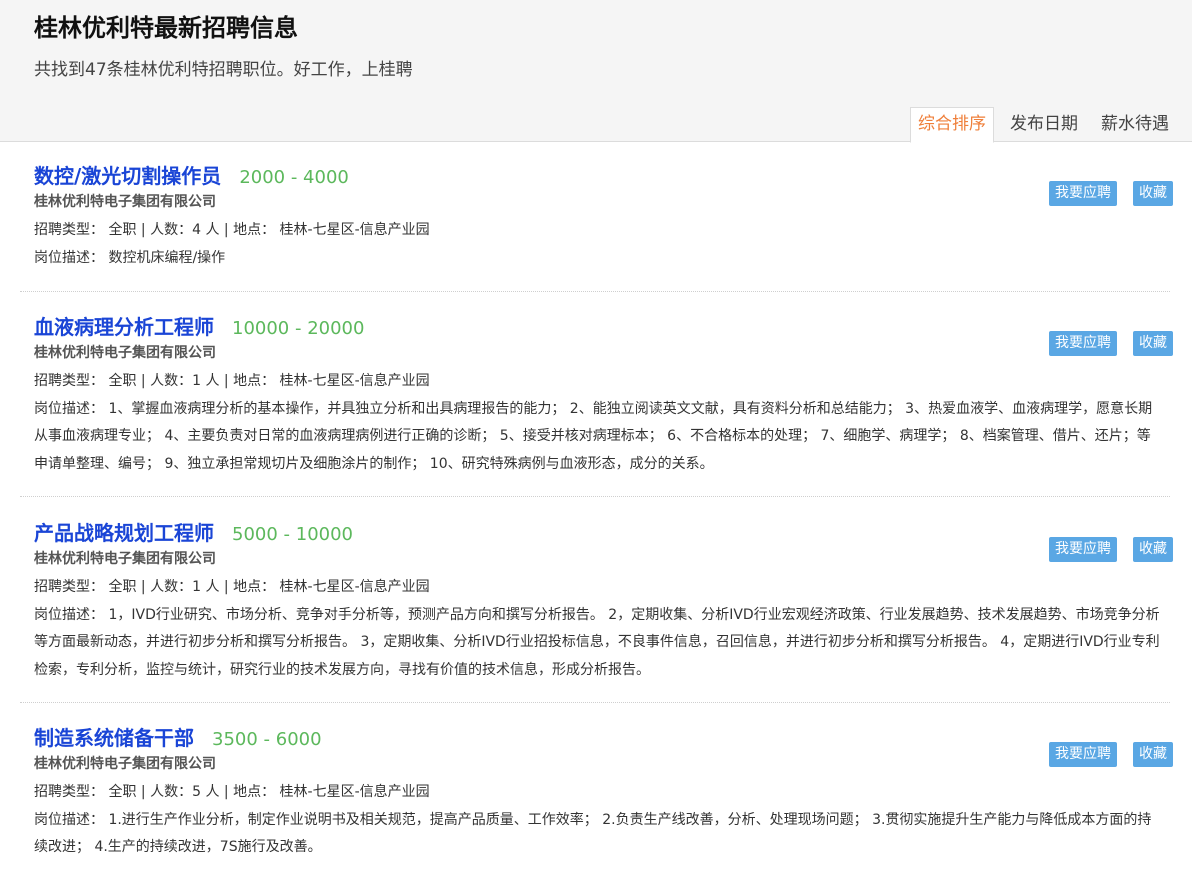  I want to click on sort-tabs: 综合排序 发布日期 薪水待遇, so click(1038, 125).